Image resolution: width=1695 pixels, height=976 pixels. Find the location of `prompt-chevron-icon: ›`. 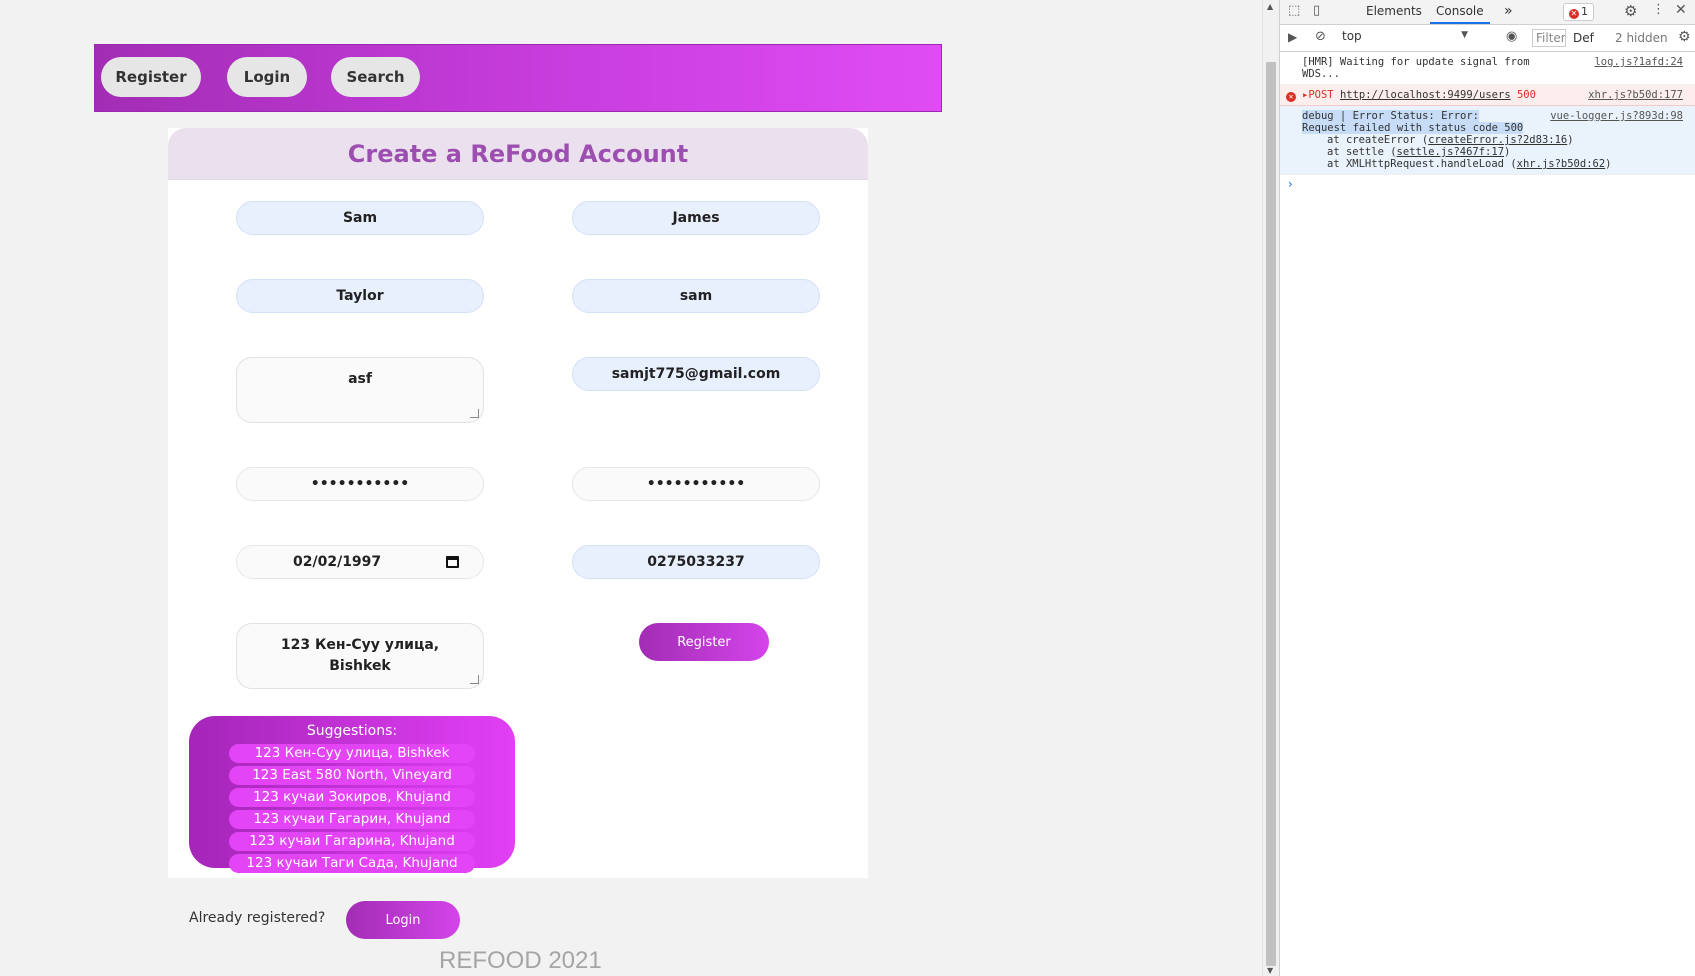

prompt-chevron-icon: › is located at coordinates (1290, 184).